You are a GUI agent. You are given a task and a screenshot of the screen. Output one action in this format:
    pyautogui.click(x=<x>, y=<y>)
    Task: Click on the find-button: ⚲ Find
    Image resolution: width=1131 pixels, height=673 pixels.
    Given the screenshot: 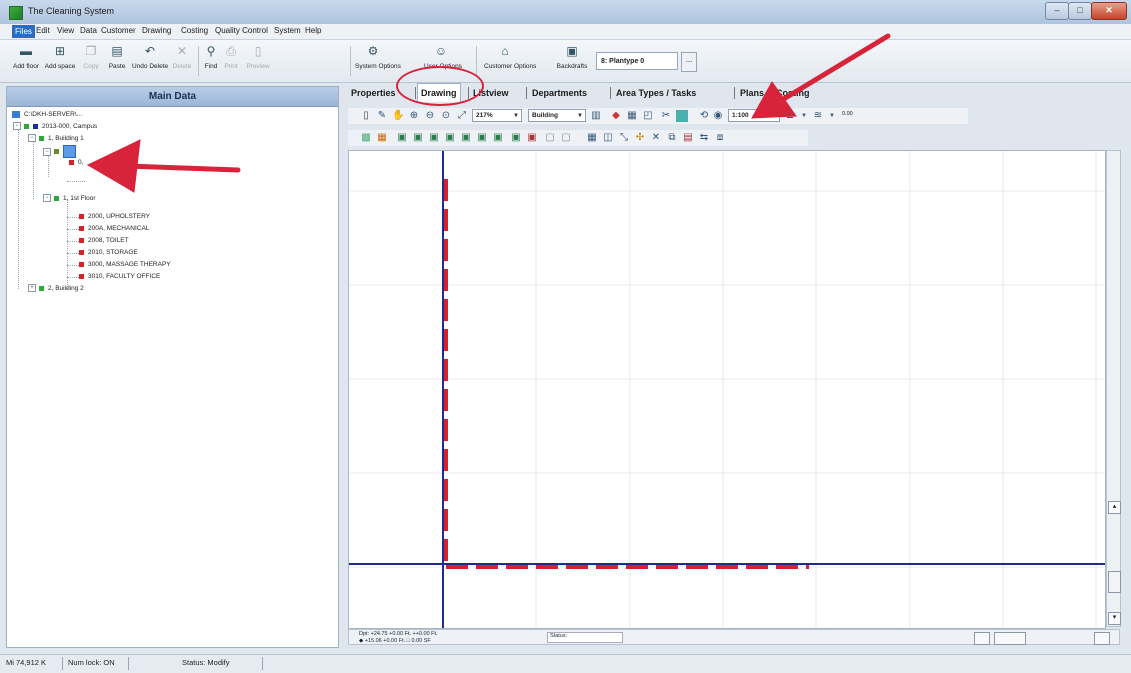 What is the action you would take?
    pyautogui.click(x=211, y=61)
    